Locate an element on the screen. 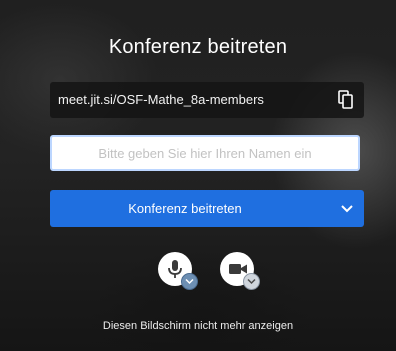 Image resolution: width=396 pixels, height=351 pixels. microphone-options-button is located at coordinates (189, 281).